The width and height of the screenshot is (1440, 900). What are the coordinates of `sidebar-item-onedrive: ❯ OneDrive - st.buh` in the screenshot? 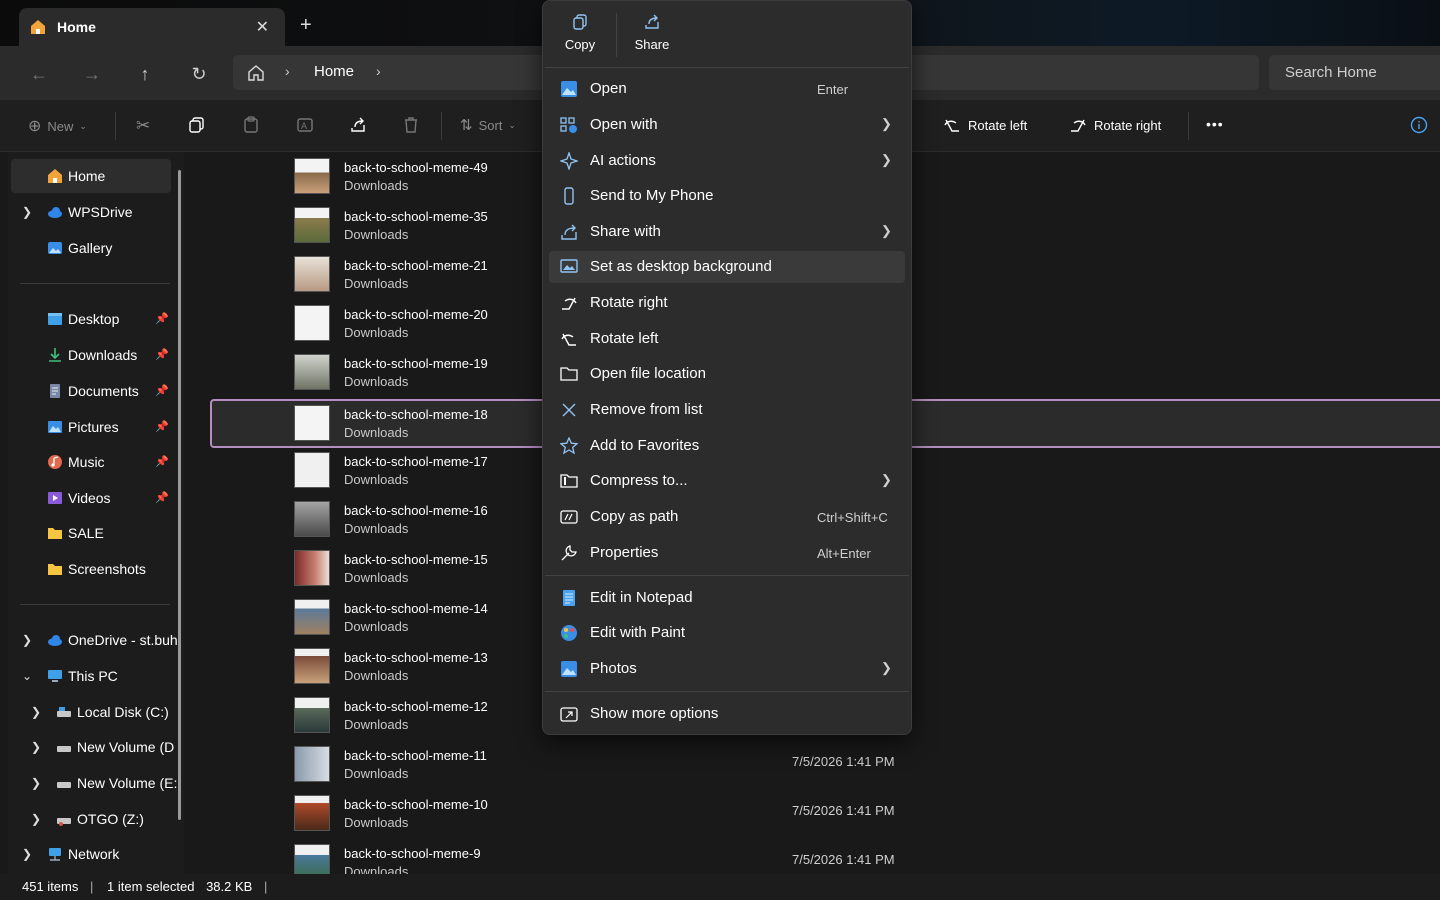 It's located at (94, 640).